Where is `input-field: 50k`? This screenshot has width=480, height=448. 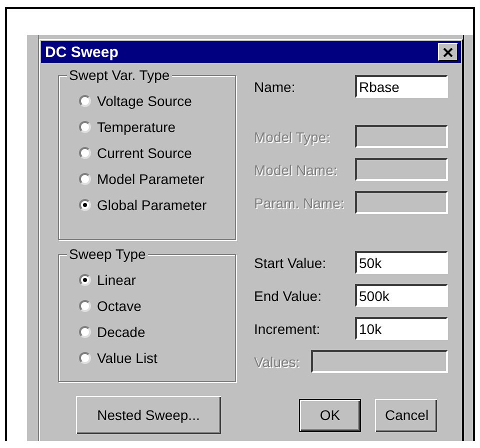 input-field: 50k is located at coordinates (401, 262).